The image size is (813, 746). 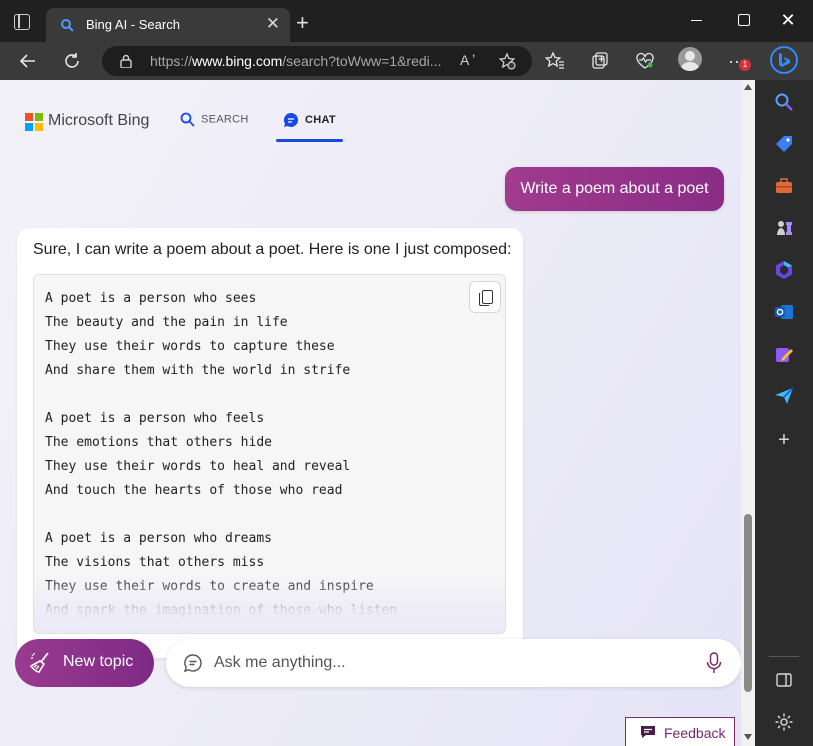 I want to click on bing-chat-icon, so click(x=784, y=60).